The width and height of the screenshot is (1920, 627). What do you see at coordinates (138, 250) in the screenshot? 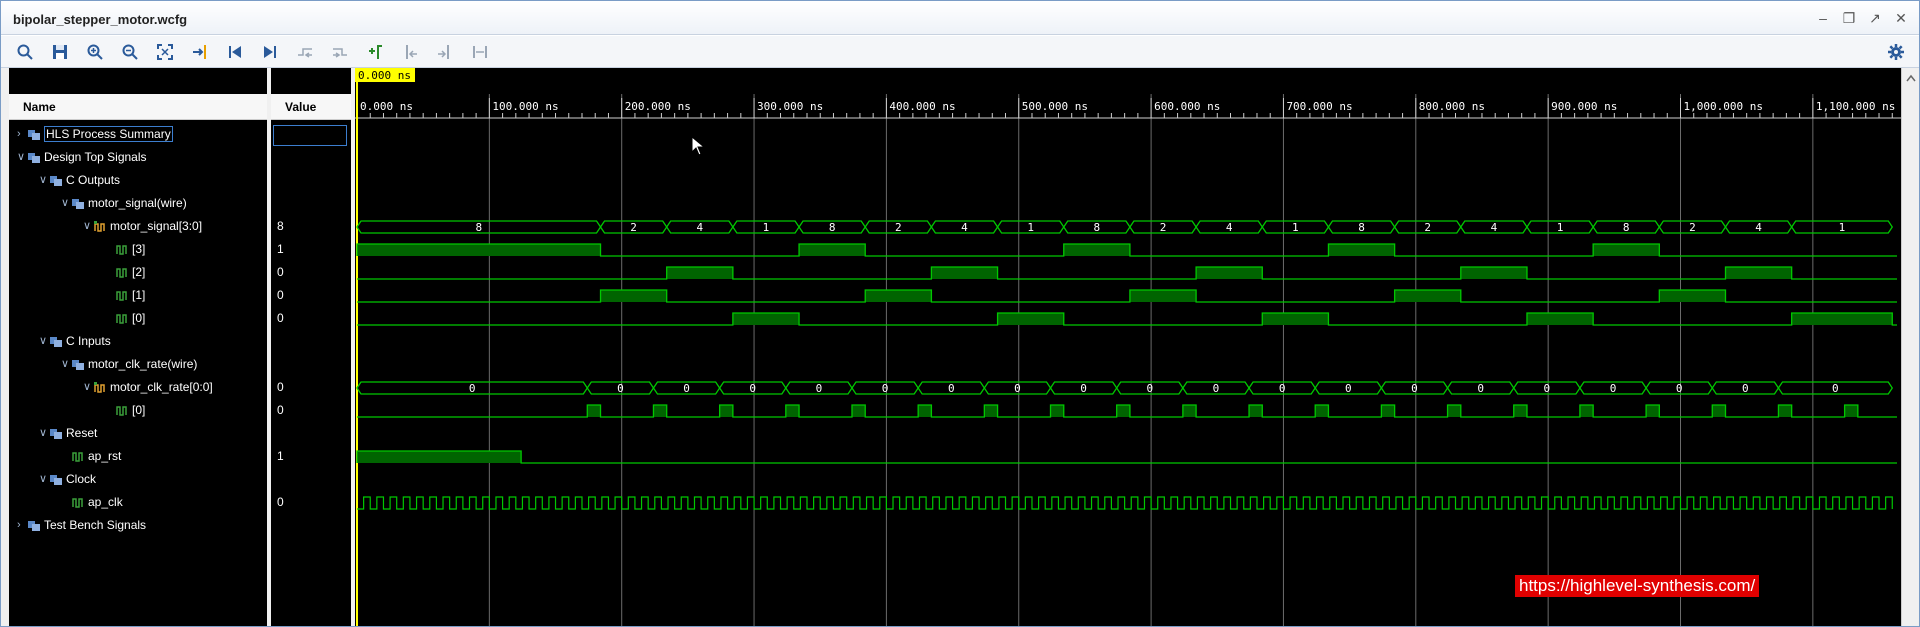
I see `tree-row: [3]` at bounding box center [138, 250].